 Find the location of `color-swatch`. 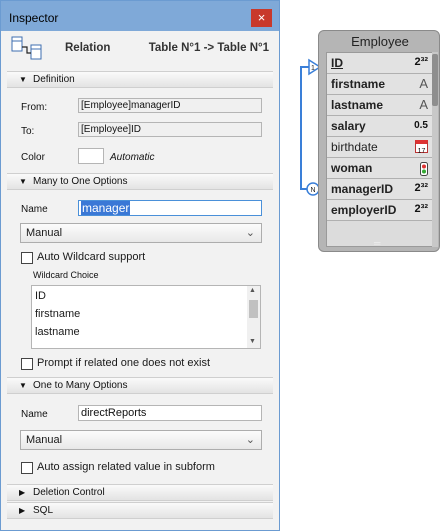

color-swatch is located at coordinates (91, 156).